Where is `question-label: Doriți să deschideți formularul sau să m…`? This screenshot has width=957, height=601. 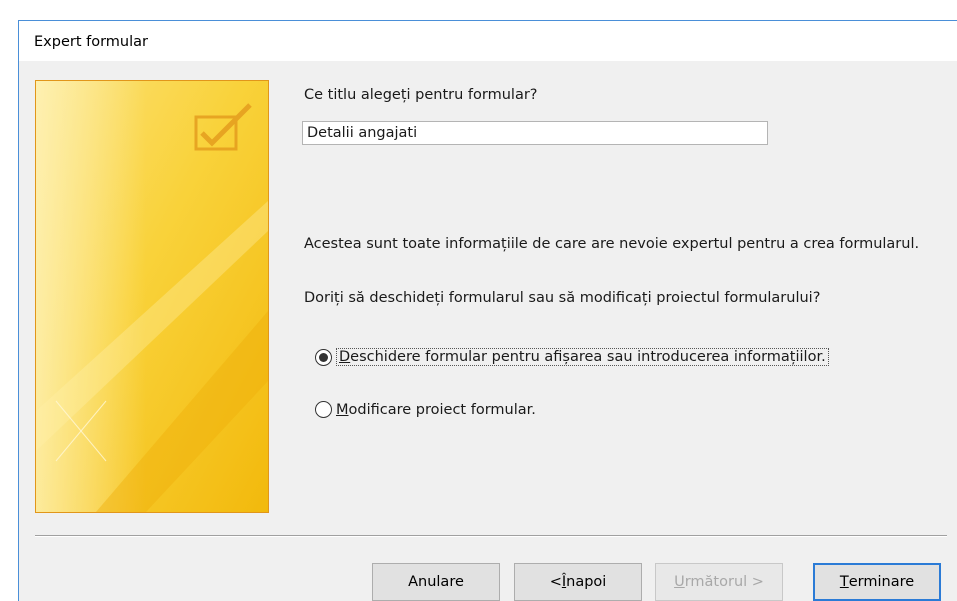
question-label: Doriți să deschideți formularul sau să m… is located at coordinates (562, 298).